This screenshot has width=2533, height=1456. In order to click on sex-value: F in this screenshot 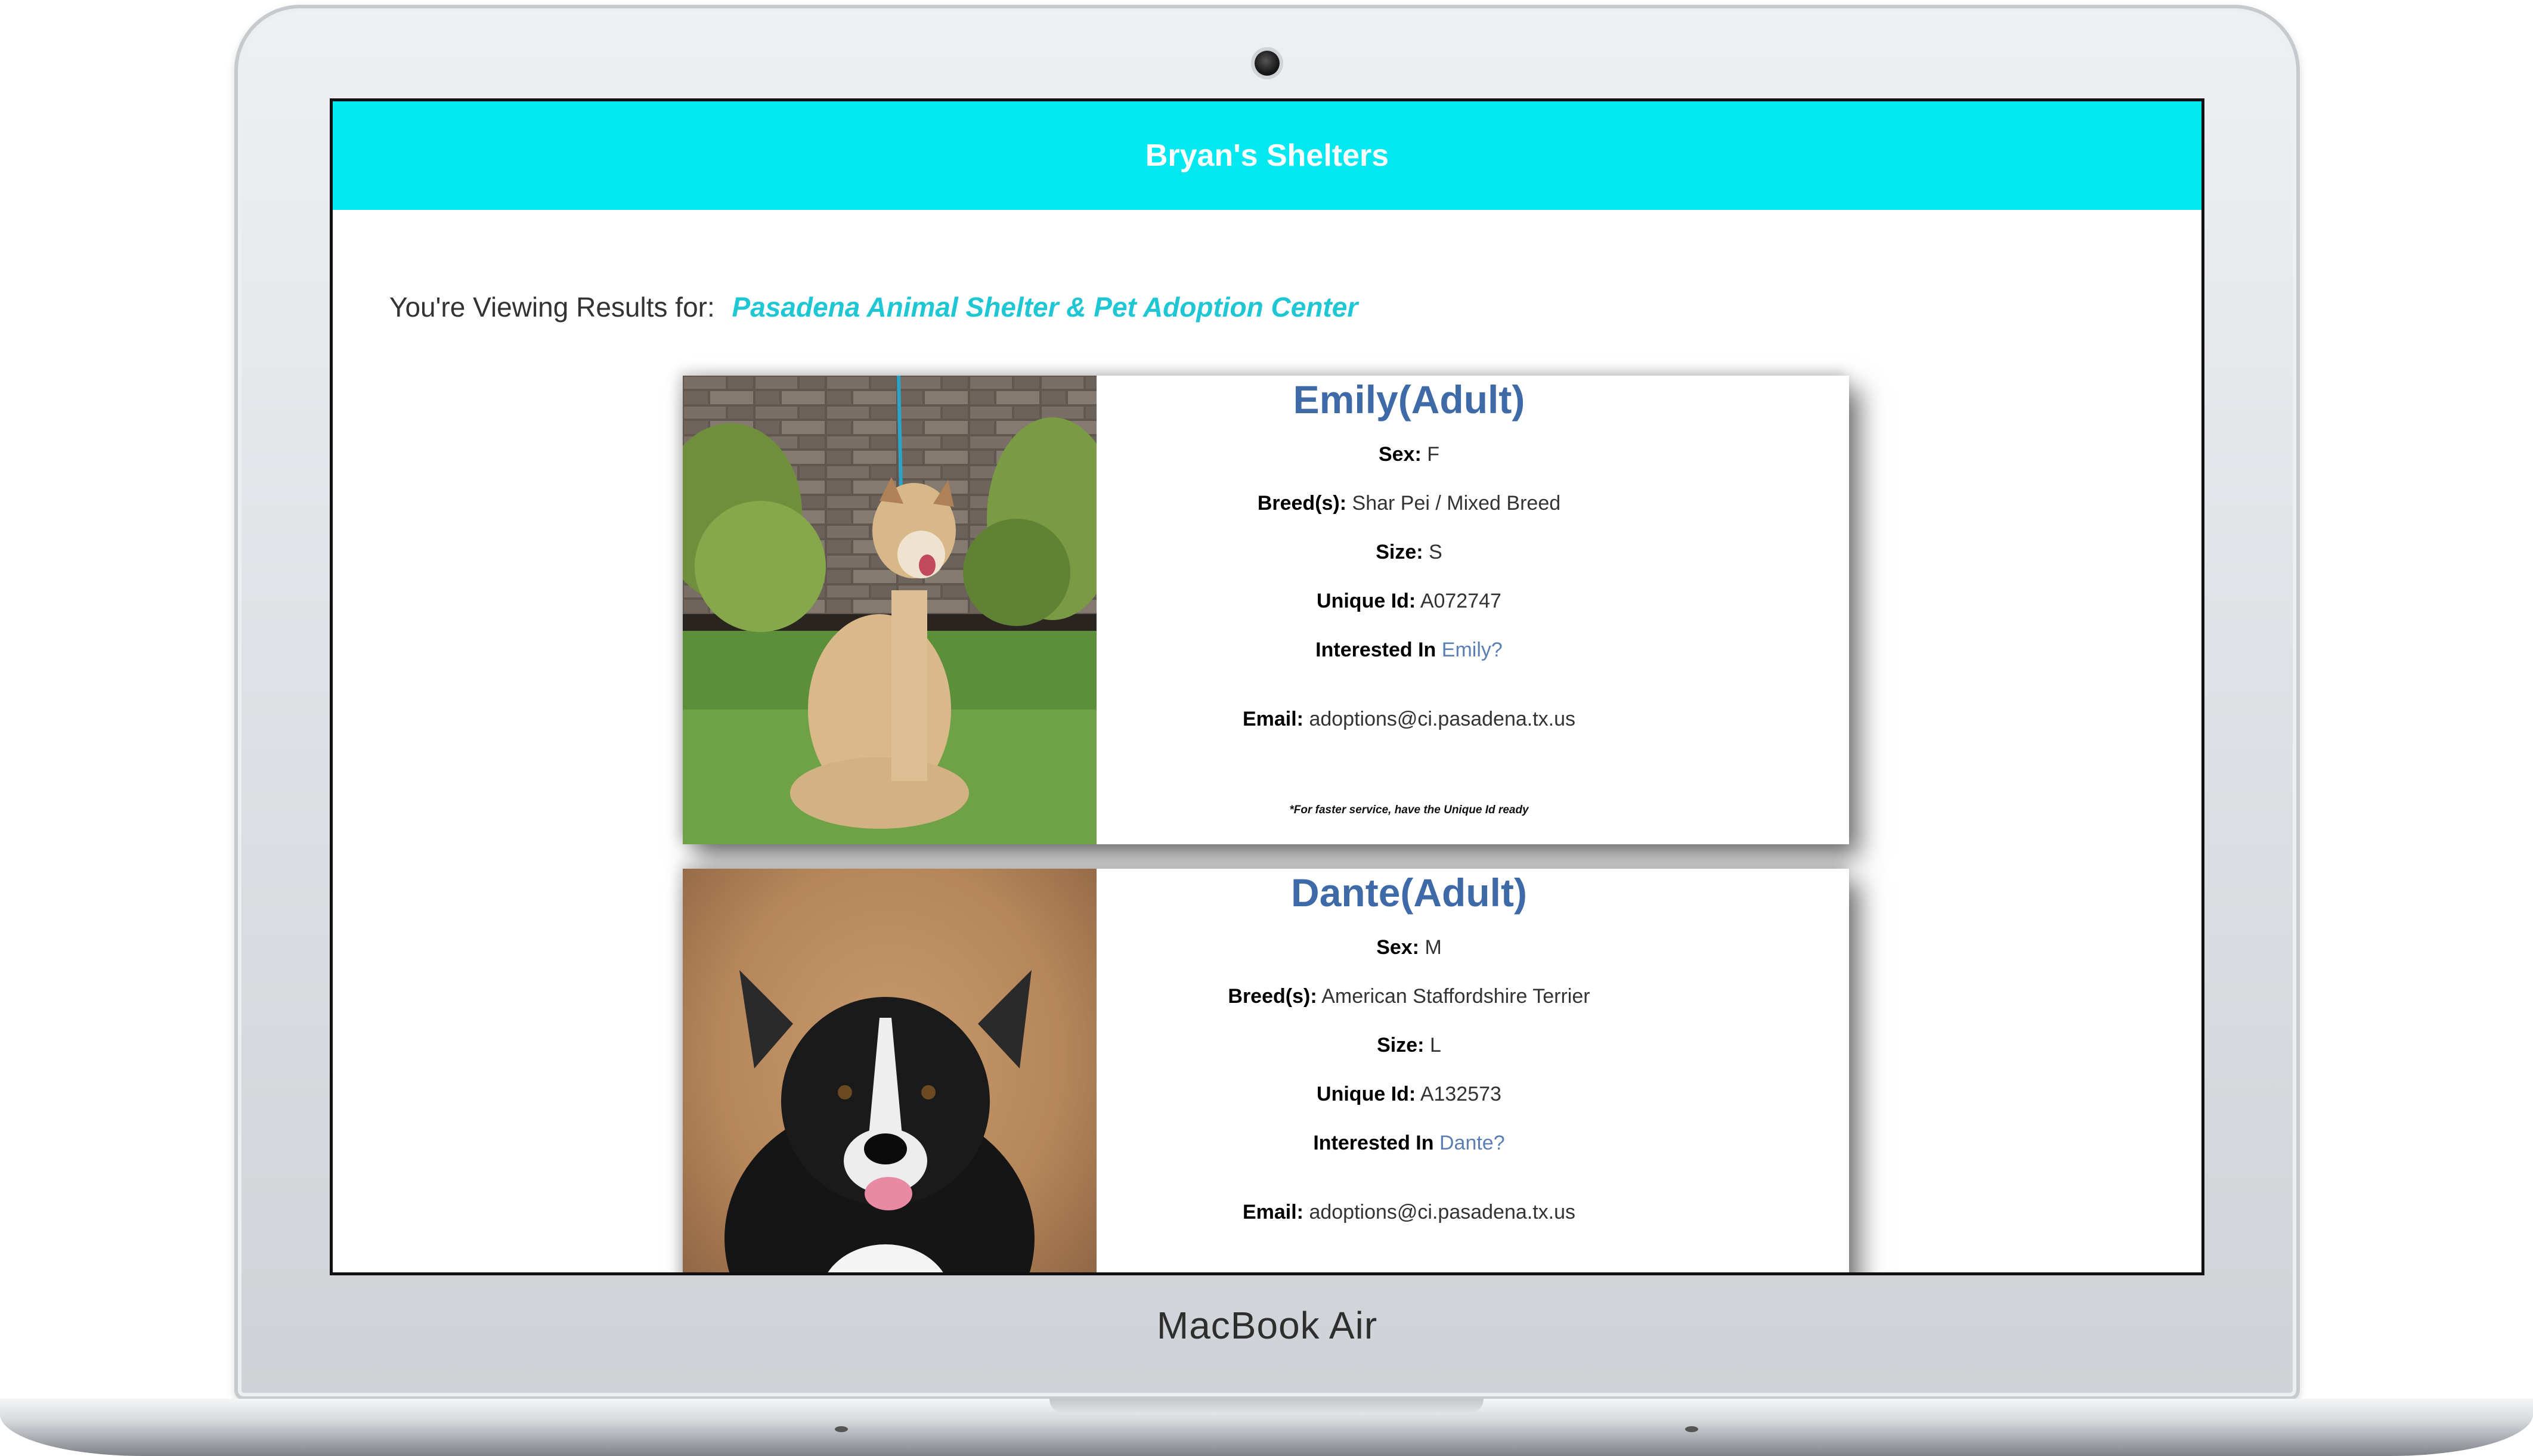, I will do `click(1433, 455)`.